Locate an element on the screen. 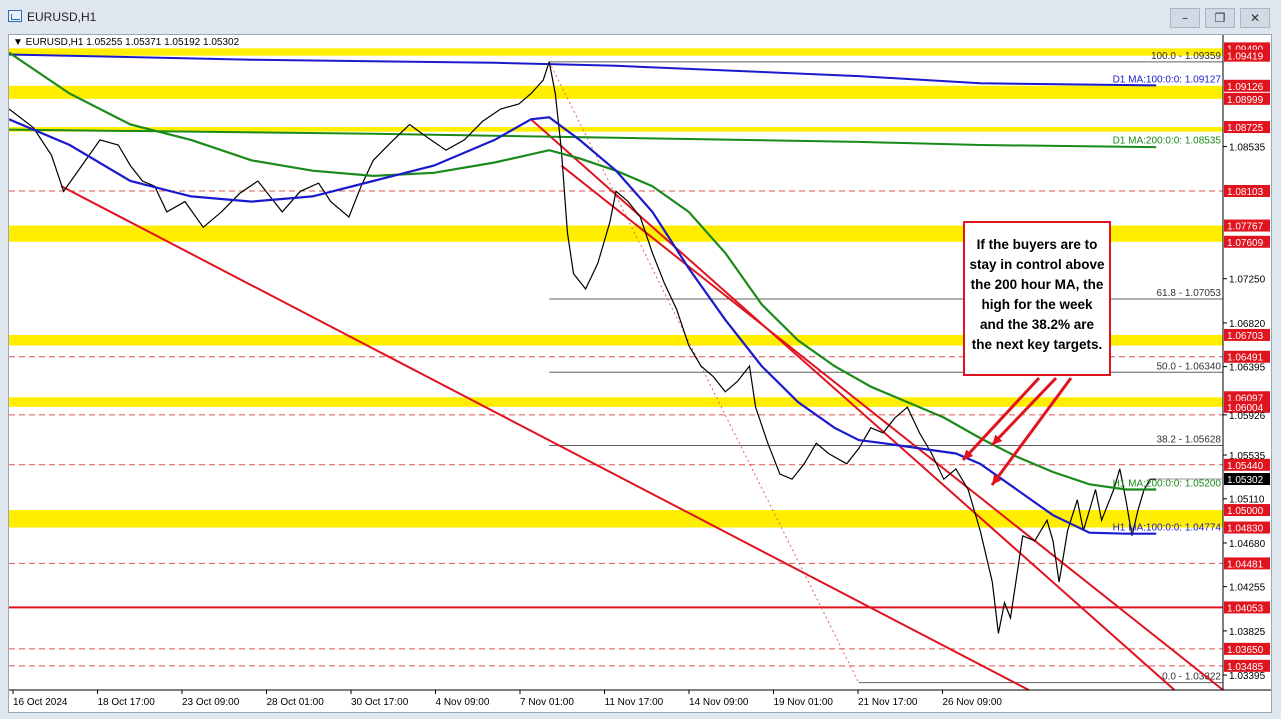  maximize-button: ❐ is located at coordinates (1220, 18).